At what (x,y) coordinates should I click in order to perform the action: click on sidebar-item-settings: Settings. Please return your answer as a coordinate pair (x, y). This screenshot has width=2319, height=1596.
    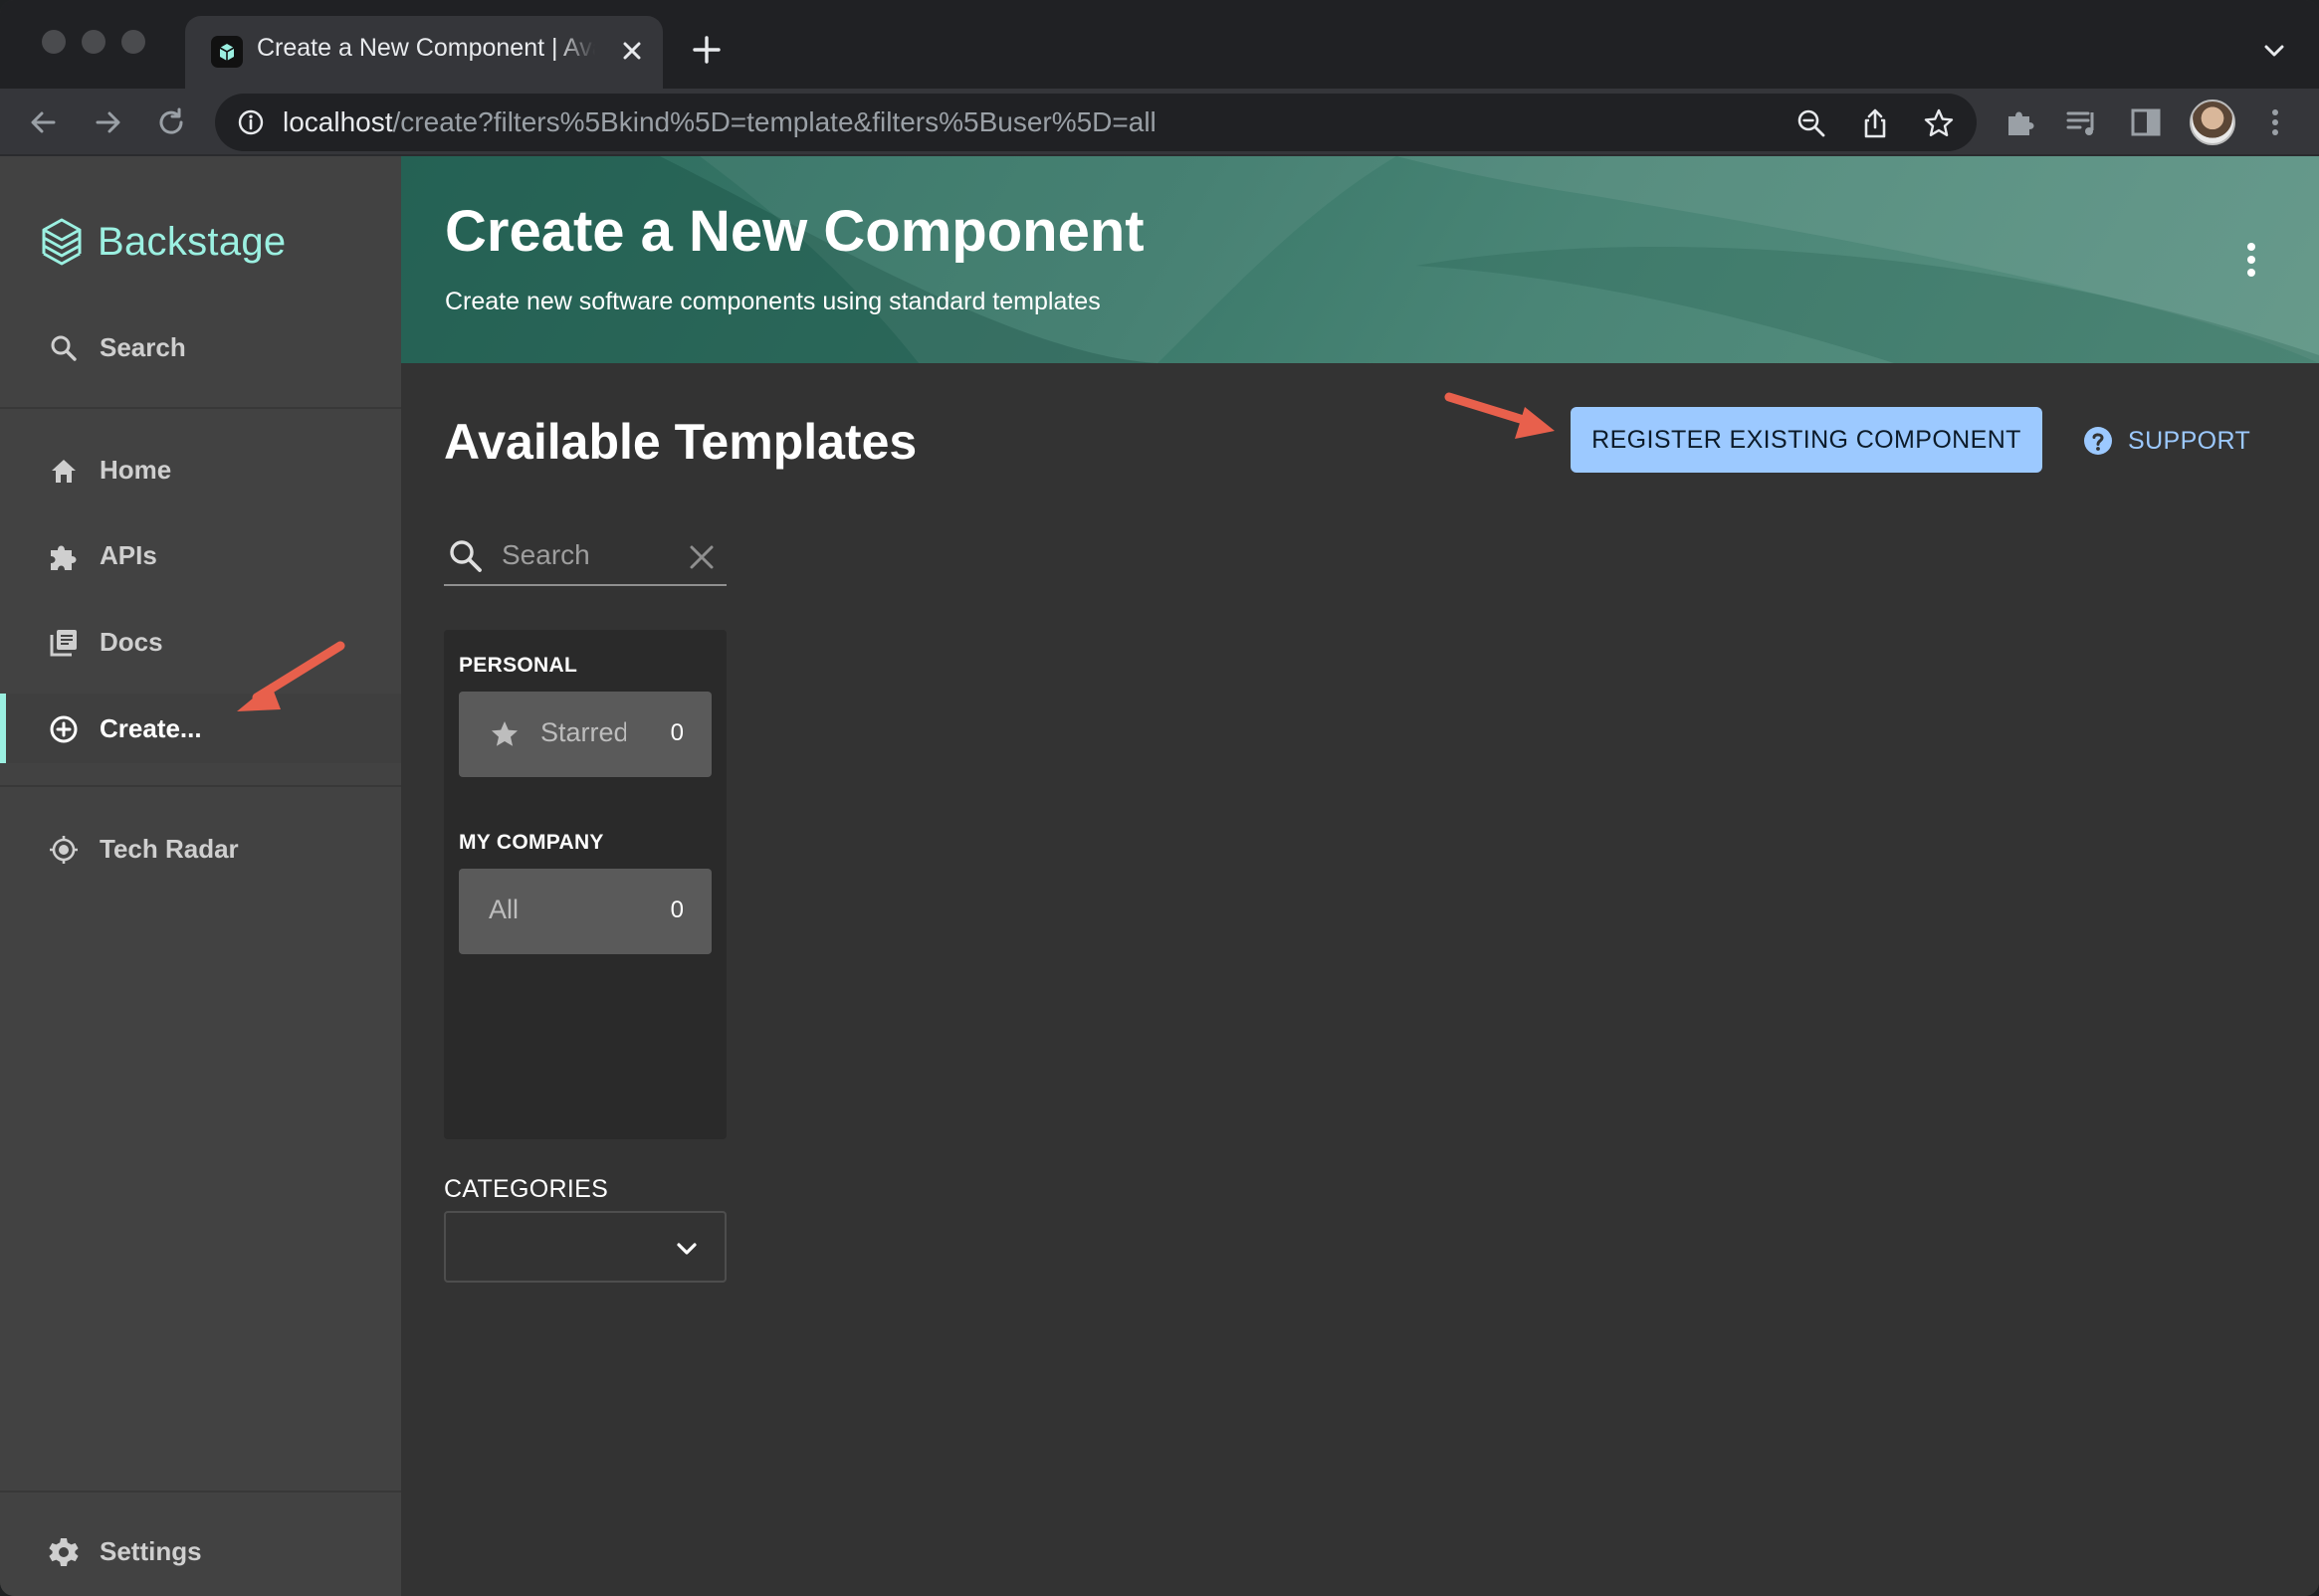
    Looking at the image, I should click on (200, 1551).